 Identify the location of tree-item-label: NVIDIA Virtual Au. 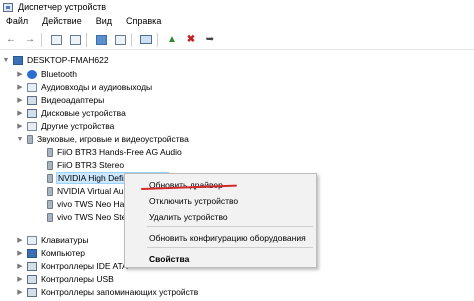
(90, 191).